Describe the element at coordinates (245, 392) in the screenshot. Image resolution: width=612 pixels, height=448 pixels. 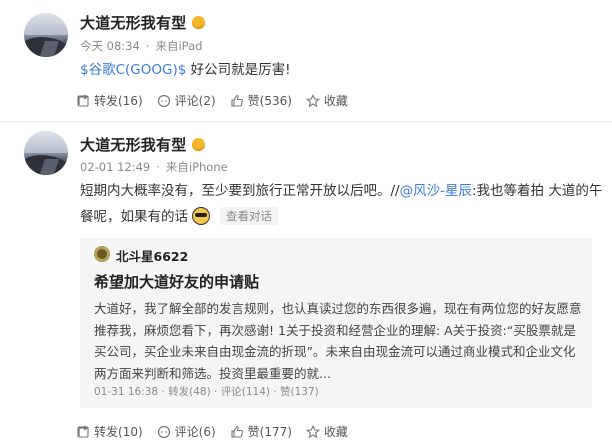
I see `quoted-comment-count: 评论(114)` at that location.